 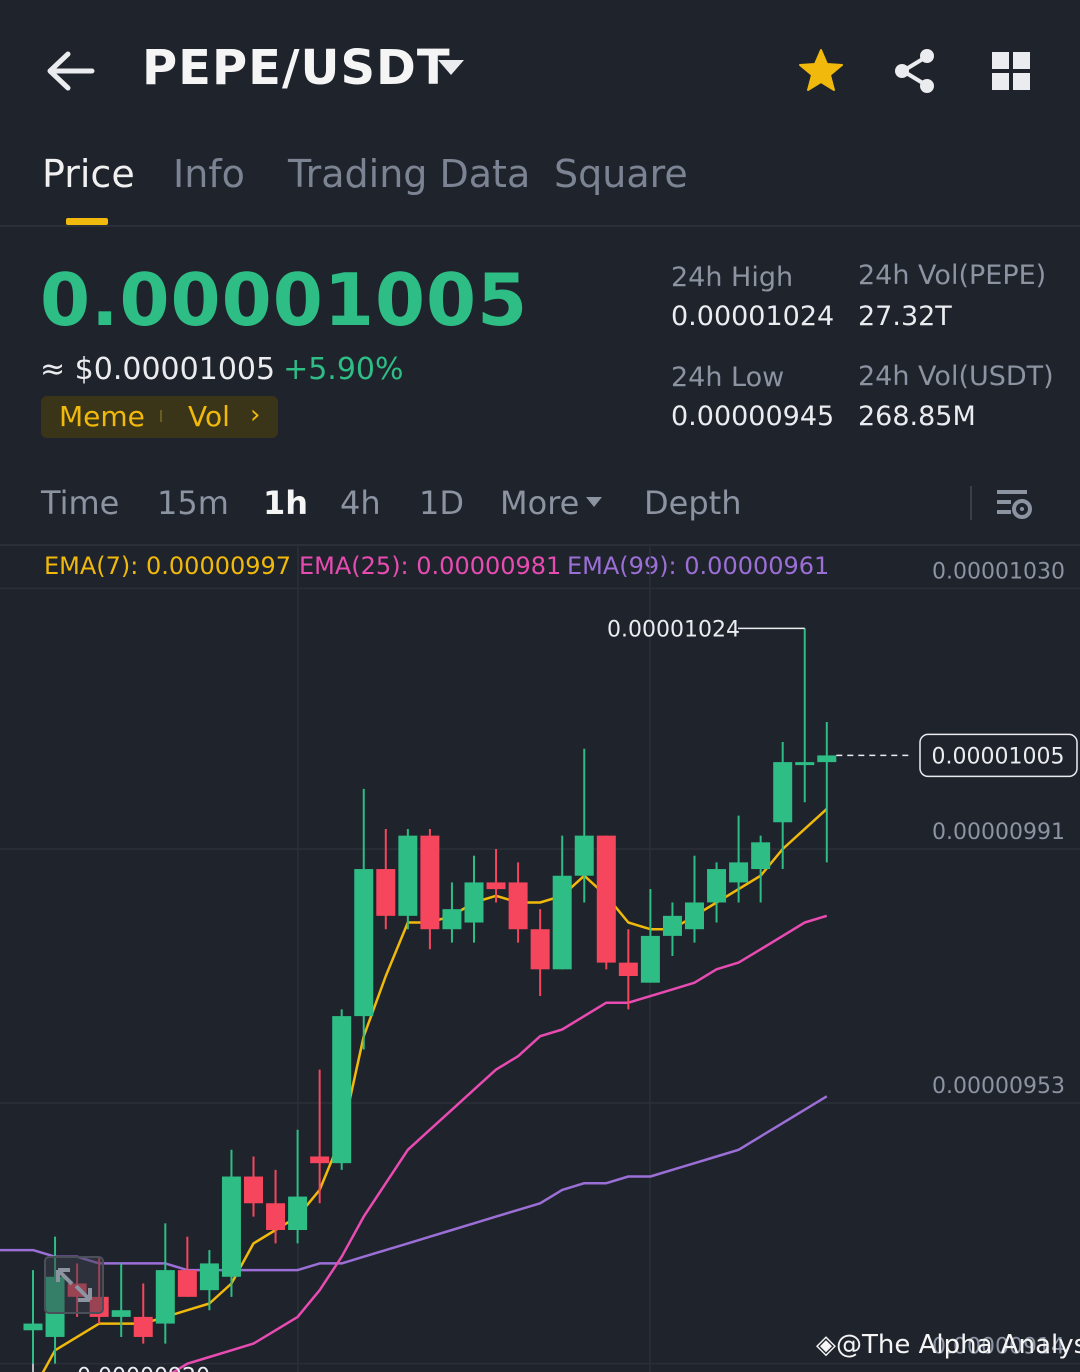 What do you see at coordinates (72, 71) in the screenshot?
I see `back-arrow-icon` at bounding box center [72, 71].